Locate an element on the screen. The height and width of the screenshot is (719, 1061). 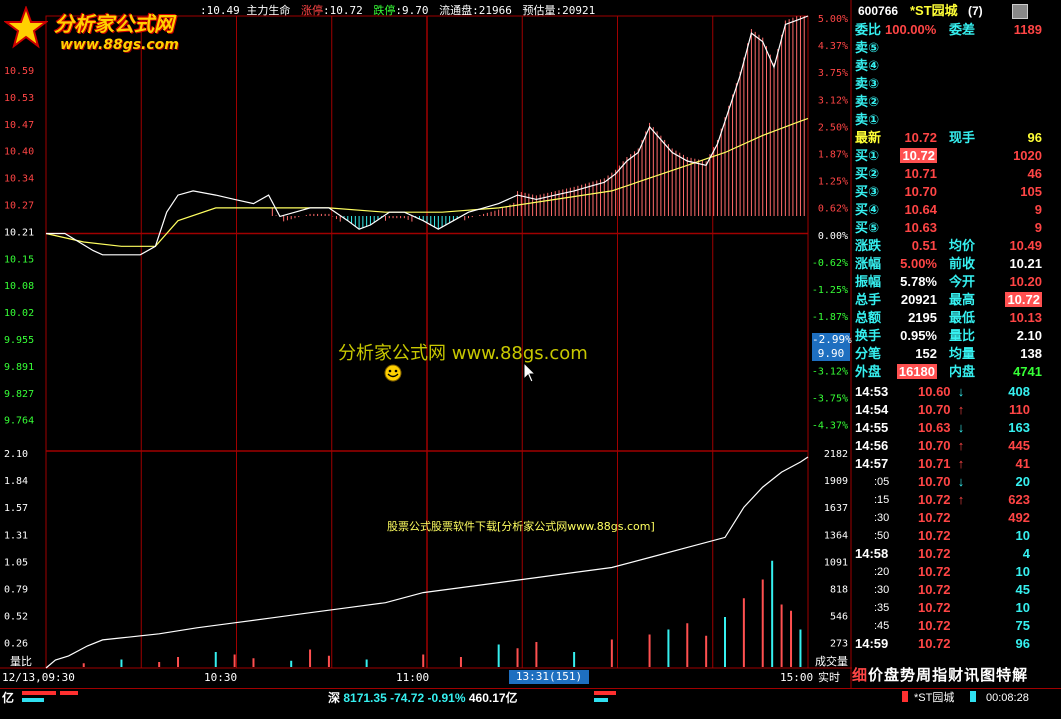
panel-tabs: 细价盘势周指财讯图特解 is located at coordinates (940, 676).